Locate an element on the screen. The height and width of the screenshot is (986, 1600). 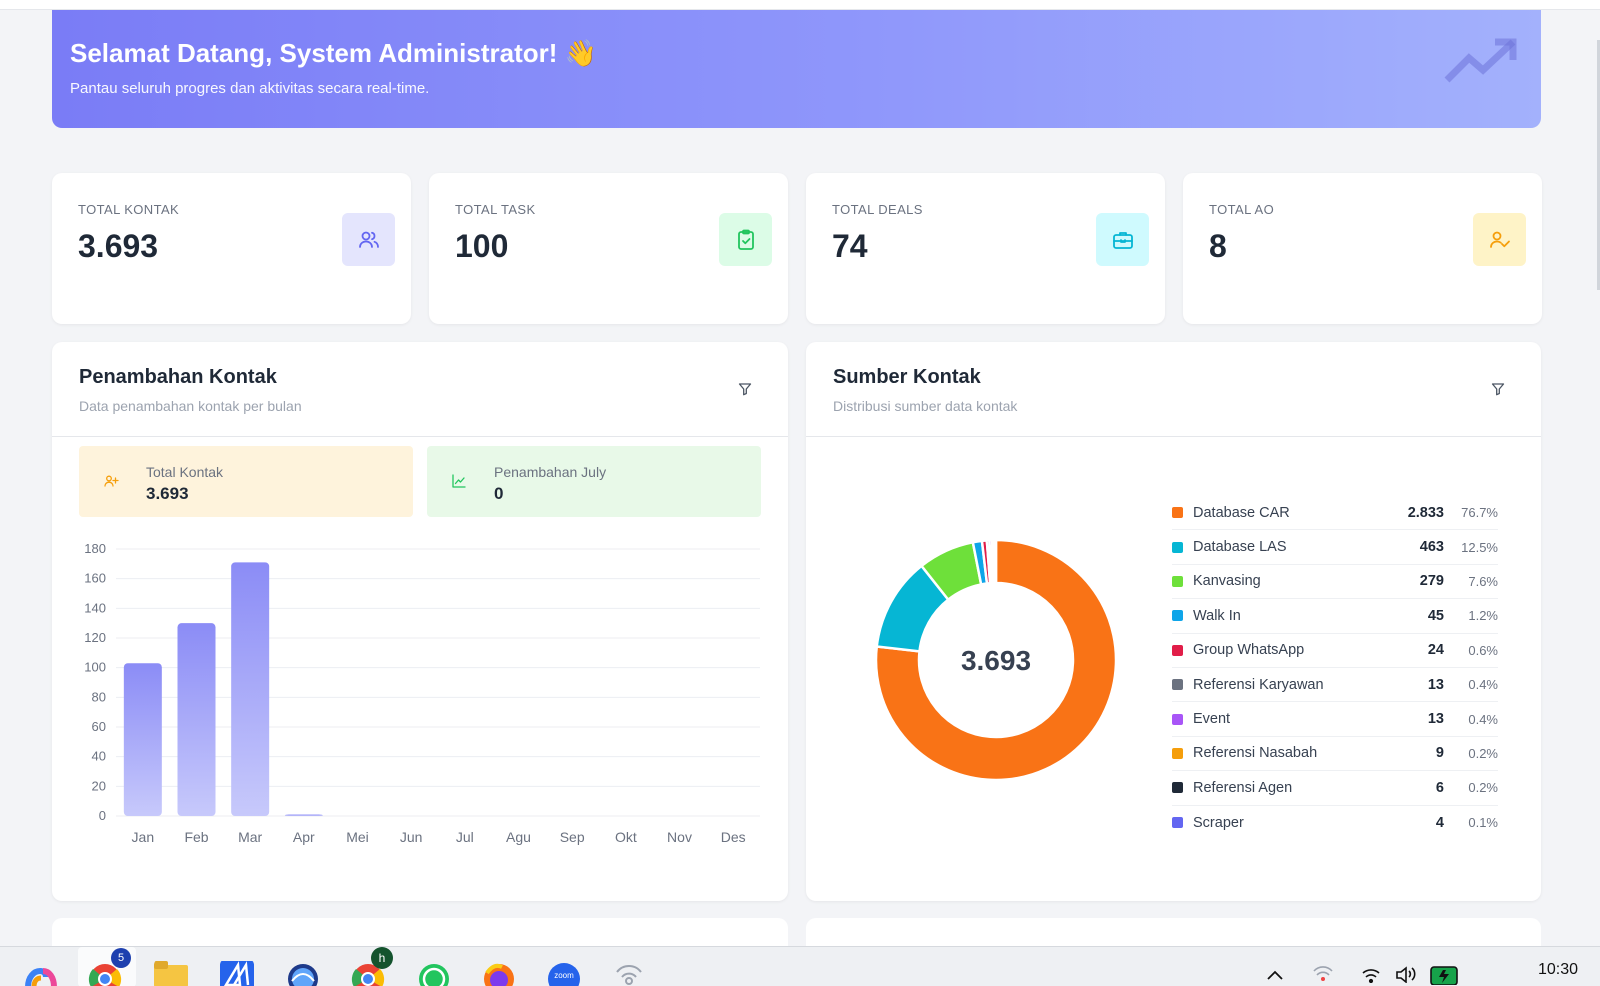
stat-card-total-ao: TOTAL AO 8 is located at coordinates (1362, 248).